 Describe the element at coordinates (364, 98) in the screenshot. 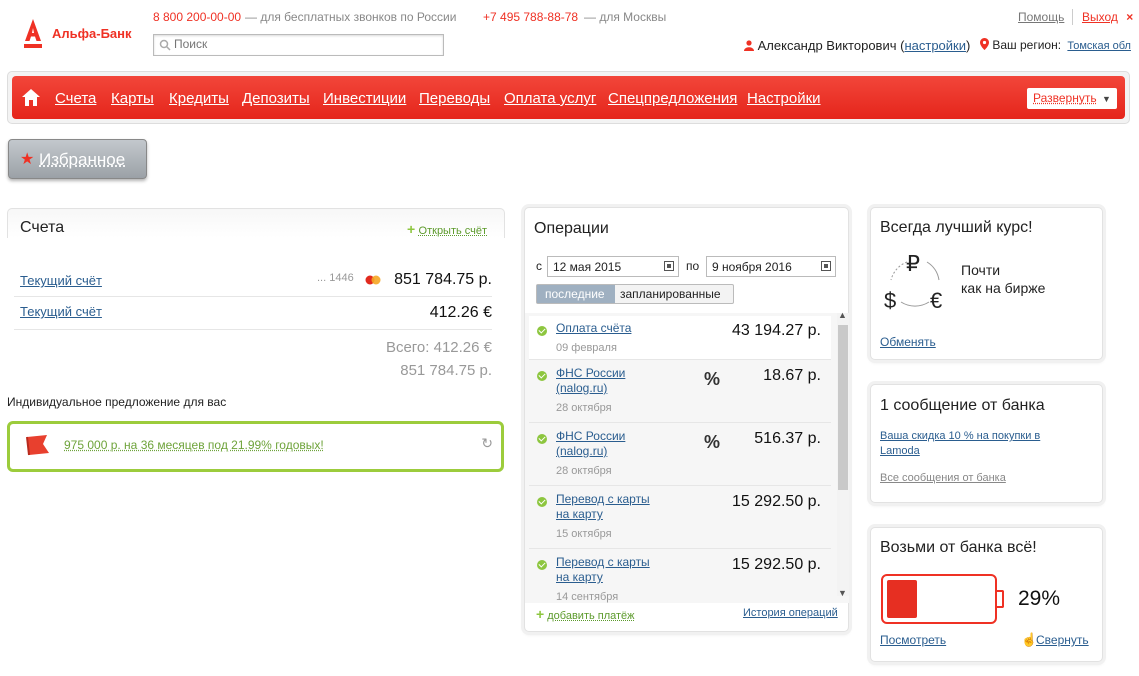

I see `nav-investments: Инвестиции` at that location.